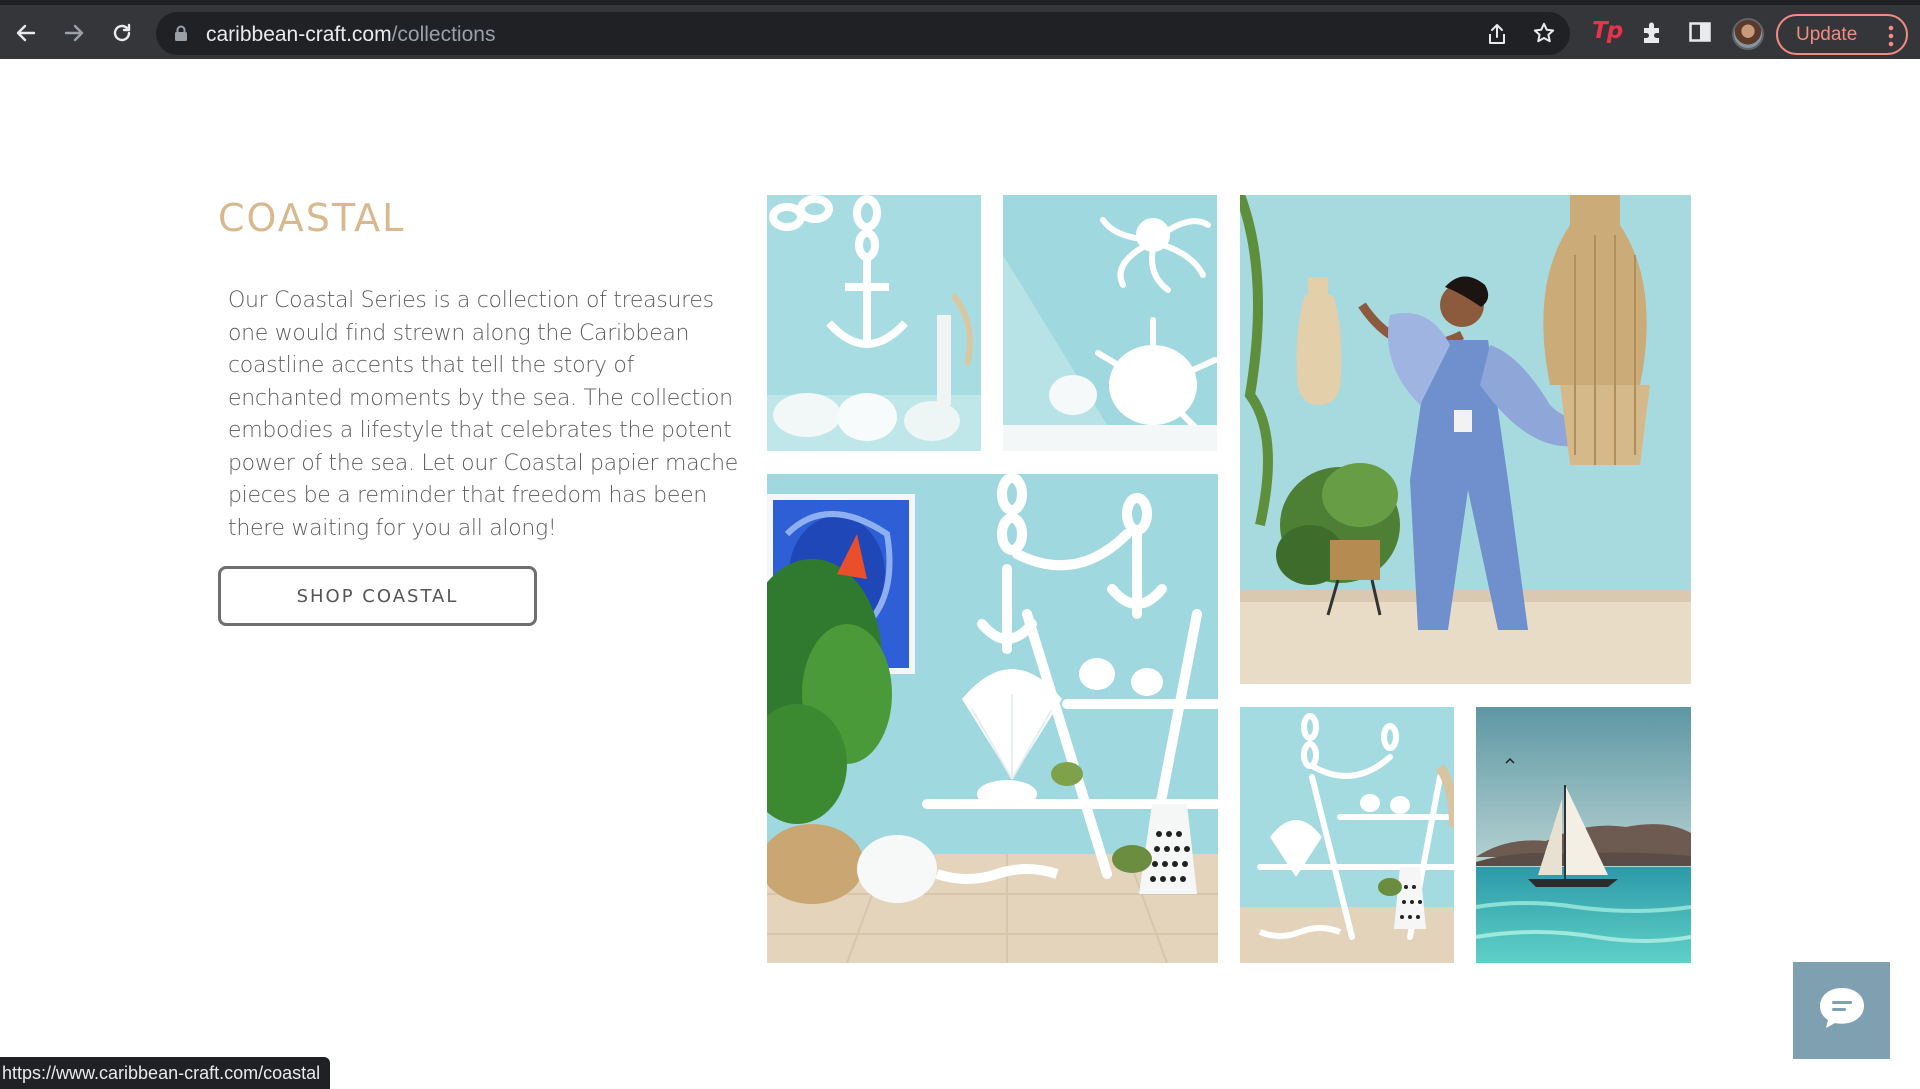  Describe the element at coordinates (377, 596) in the screenshot. I see `shop-coastal-button: SHOP COASTAL` at that location.